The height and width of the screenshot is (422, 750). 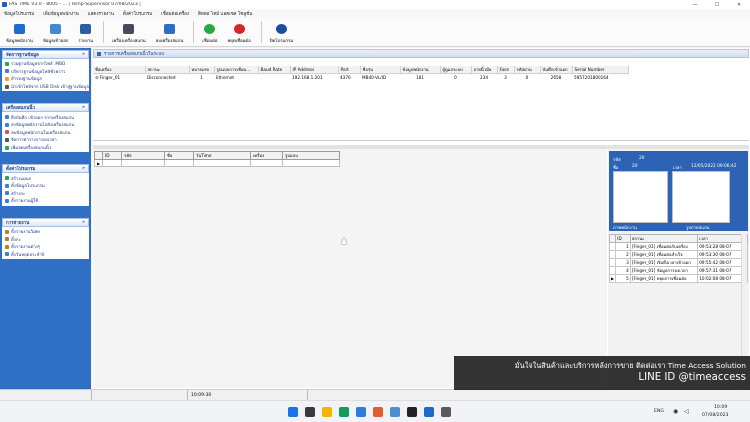 What do you see at coordinates (45, 79) in the screenshot?
I see `sidebar-item: สำรองฐานข้อมูล` at bounding box center [45, 79].